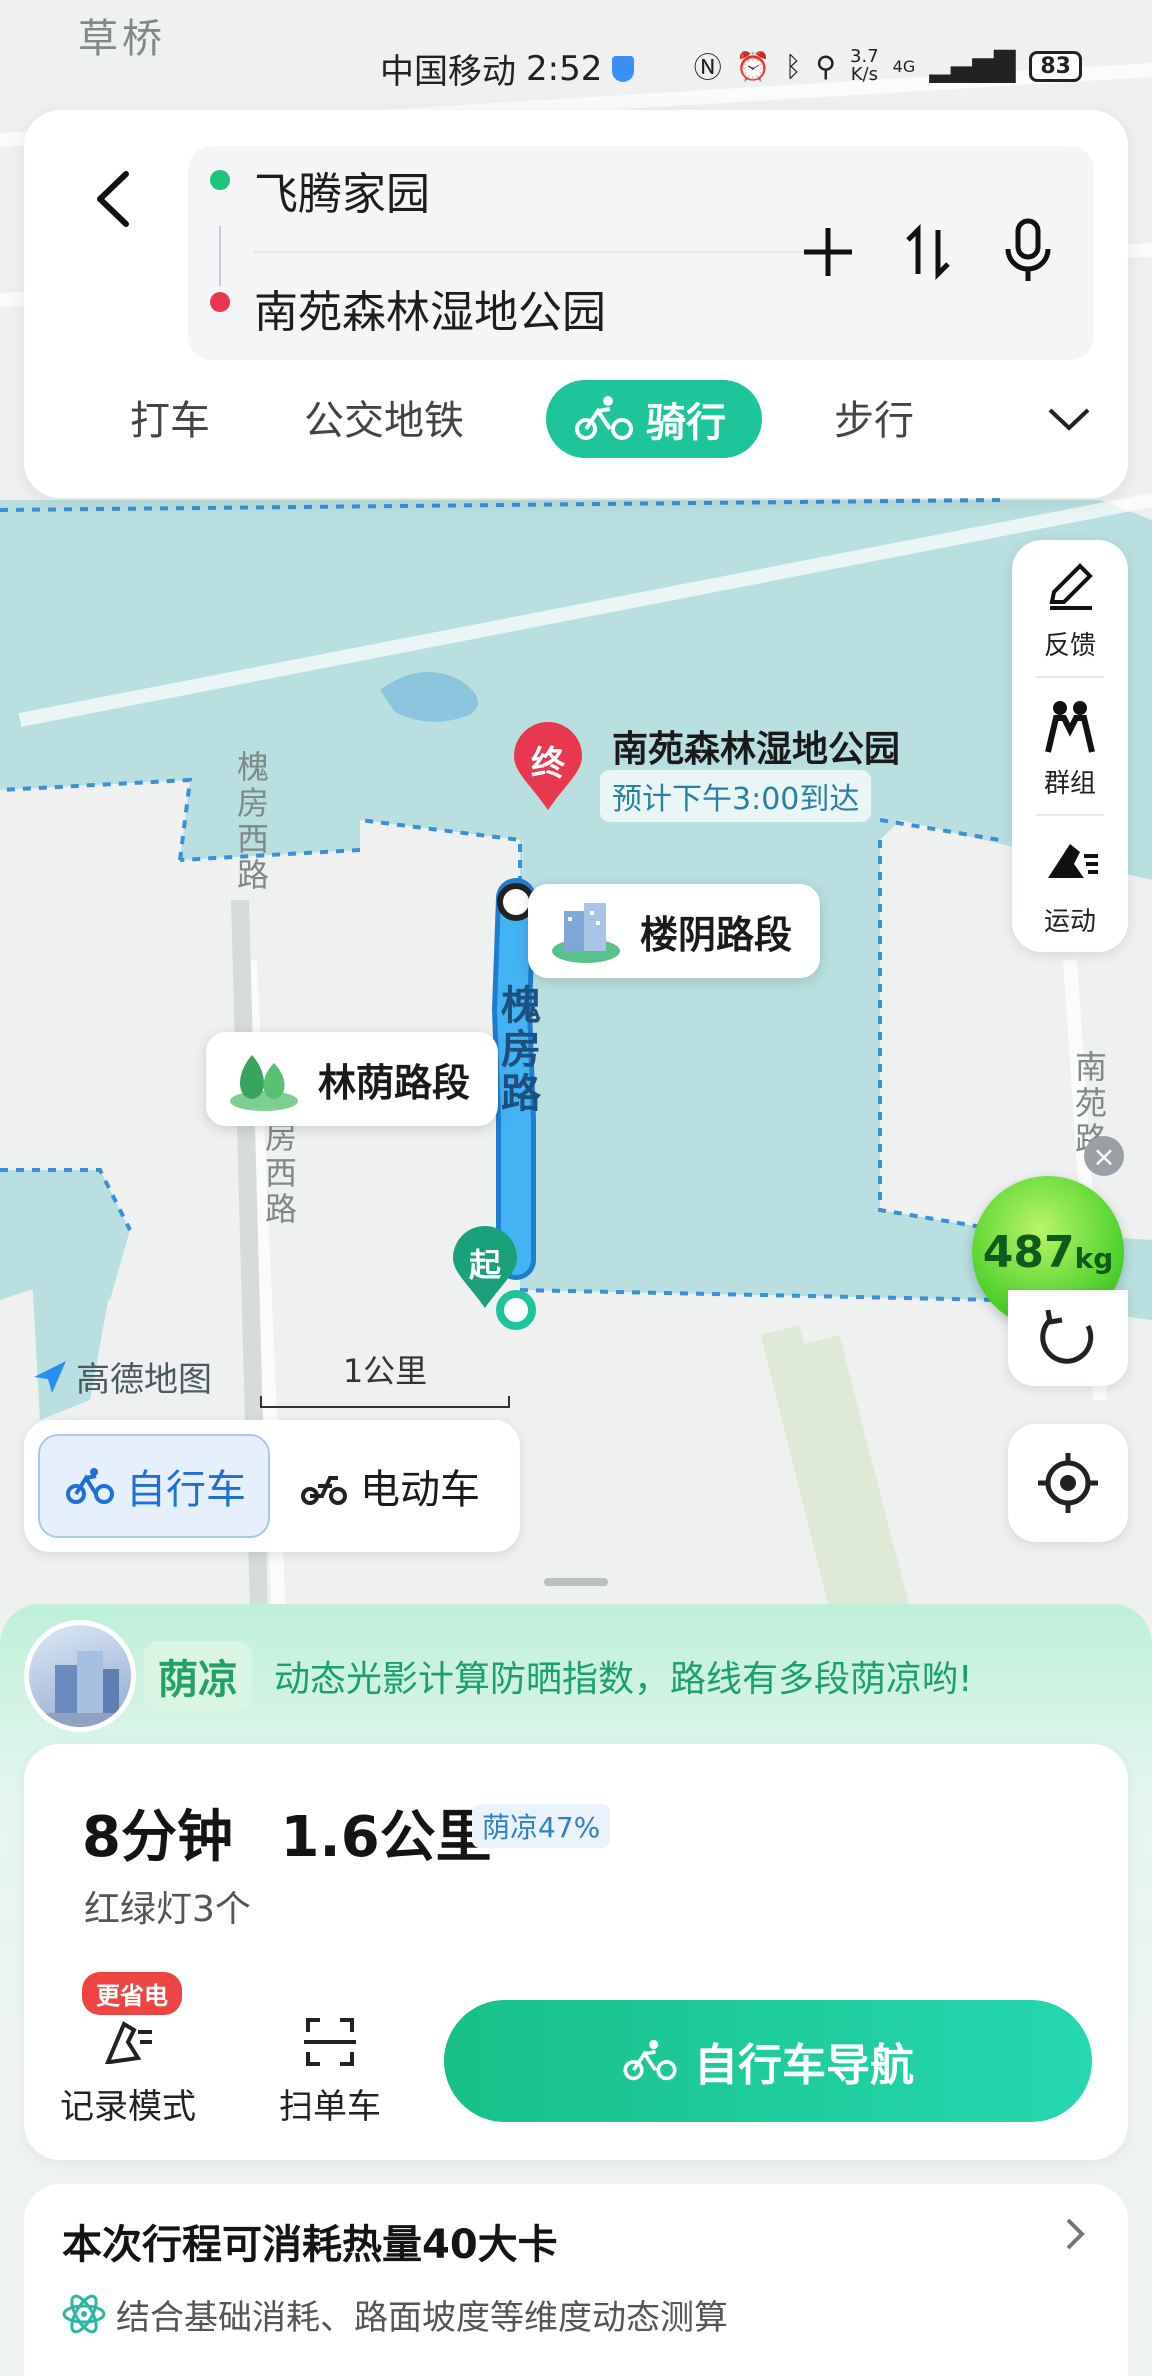 The image size is (1152, 2376). What do you see at coordinates (264, 1079) in the screenshot?
I see `tree-icon` at bounding box center [264, 1079].